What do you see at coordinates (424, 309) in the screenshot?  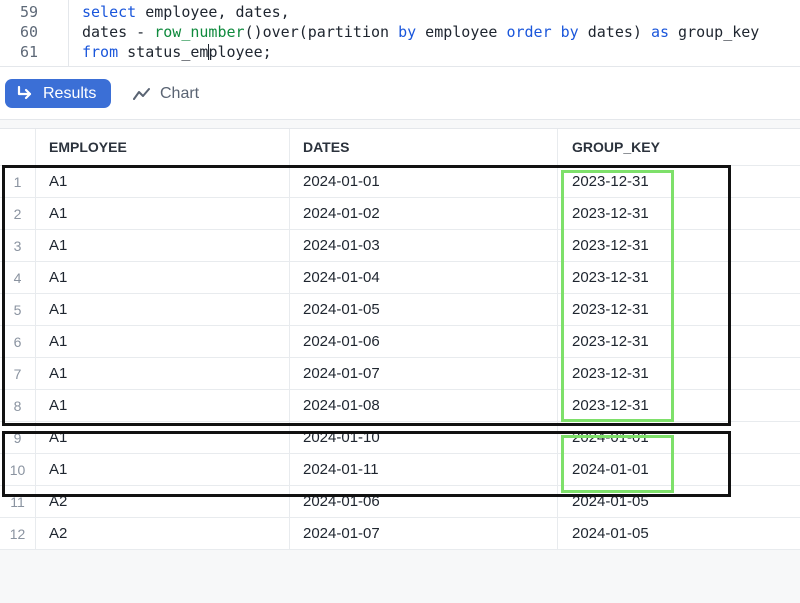 I see `cell-dates: 2024-01-05` at bounding box center [424, 309].